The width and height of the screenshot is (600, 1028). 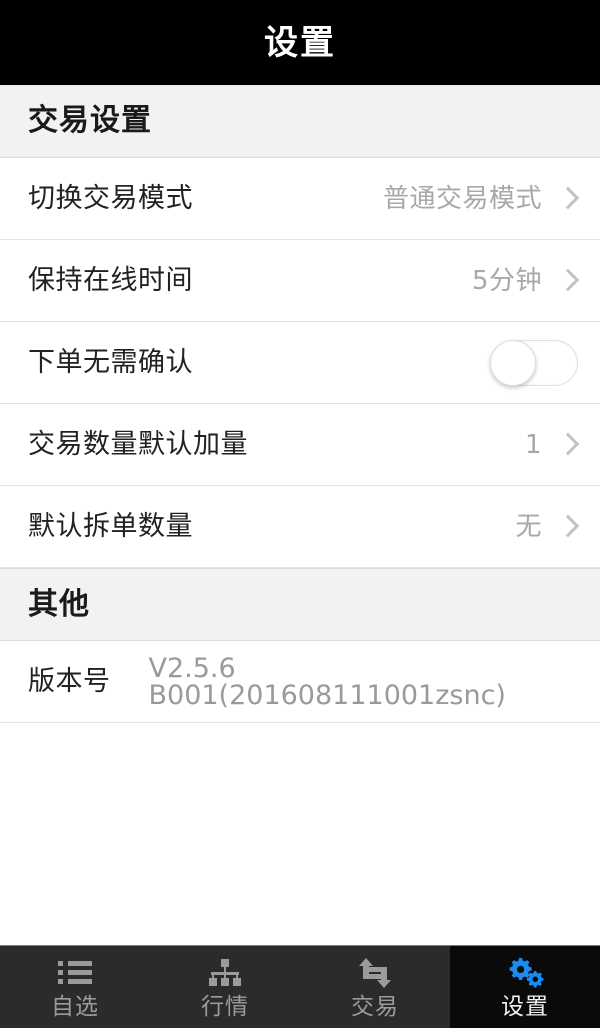 What do you see at coordinates (225, 973) in the screenshot?
I see `hierarchy-icon` at bounding box center [225, 973].